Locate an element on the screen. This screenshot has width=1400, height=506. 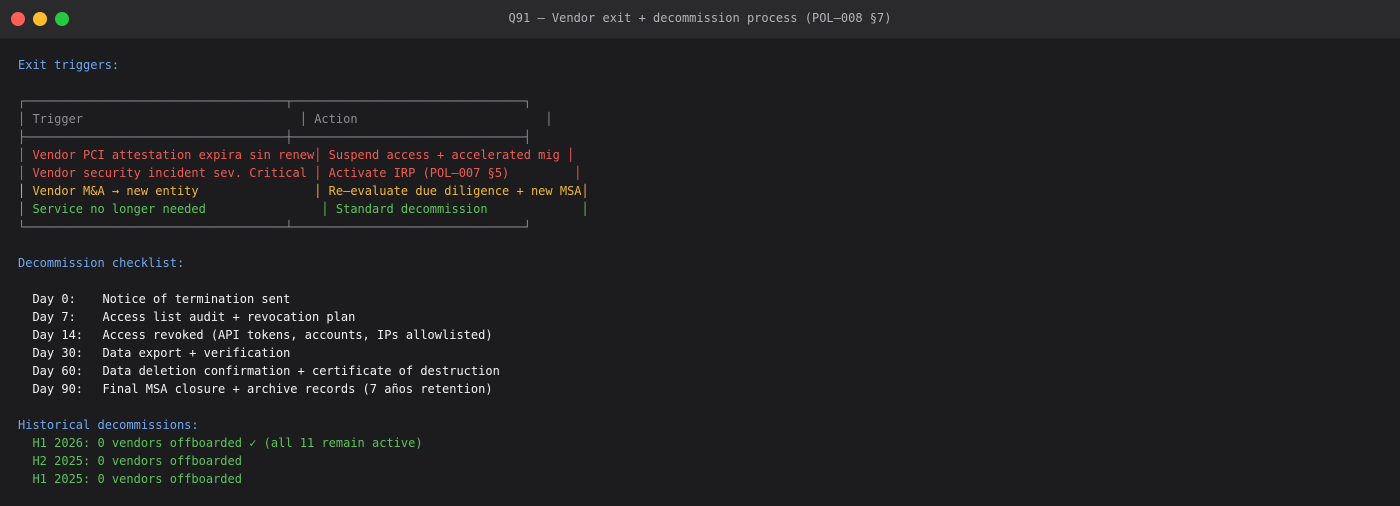
checklist-day: Day 60: is located at coordinates (58, 371).